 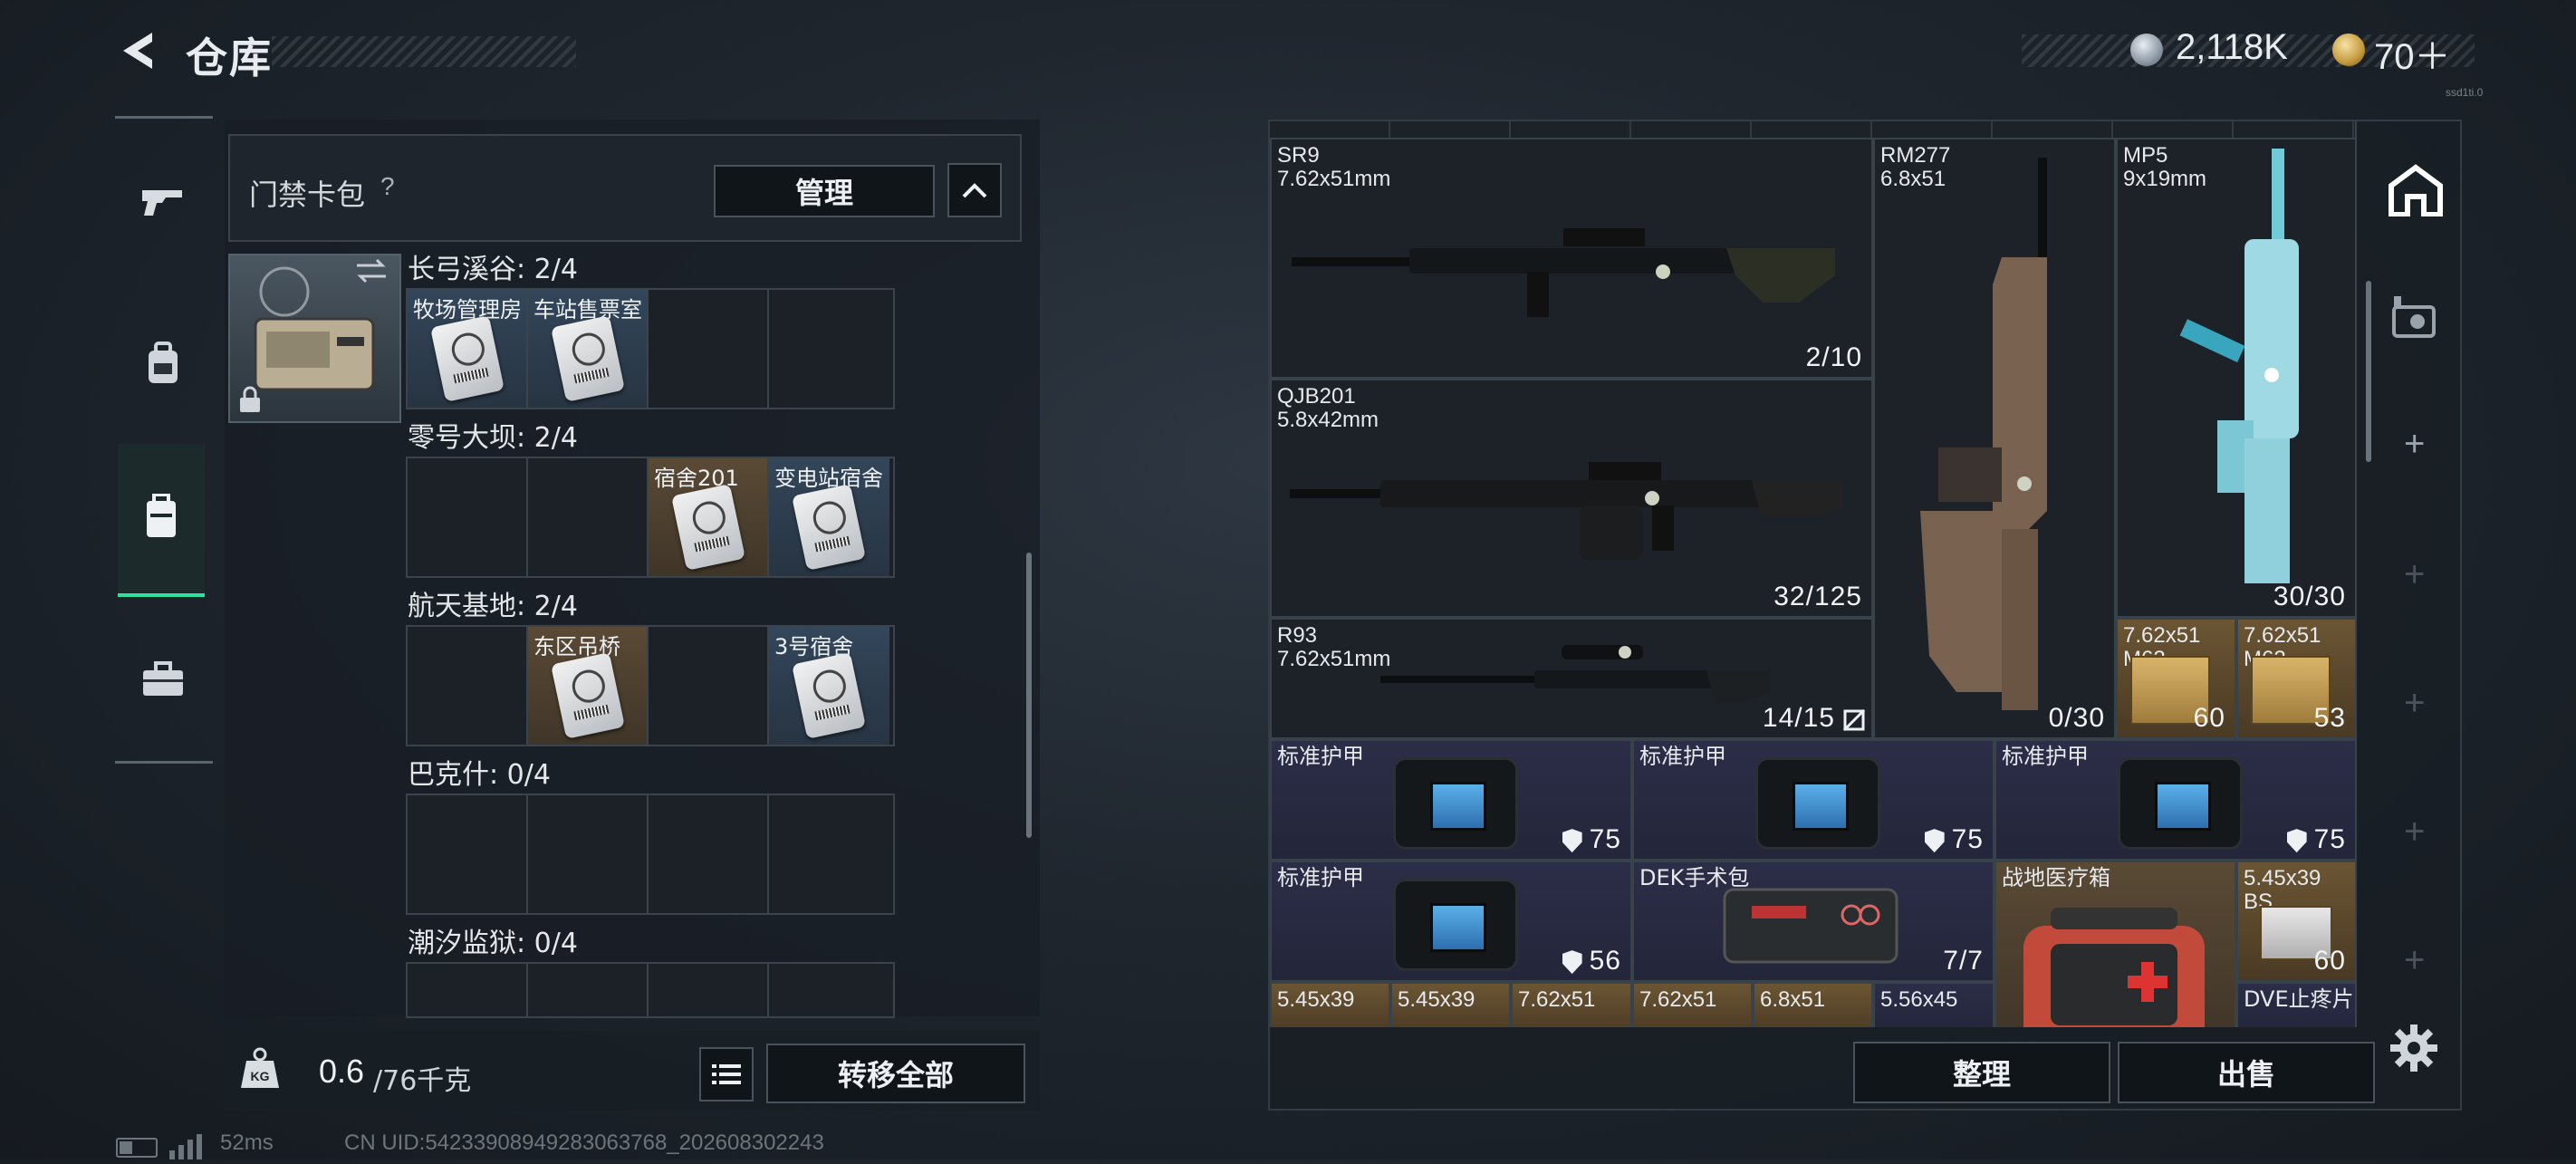 What do you see at coordinates (1933, 1004) in the screenshot?
I see `partial-item: 5.56x45` at bounding box center [1933, 1004].